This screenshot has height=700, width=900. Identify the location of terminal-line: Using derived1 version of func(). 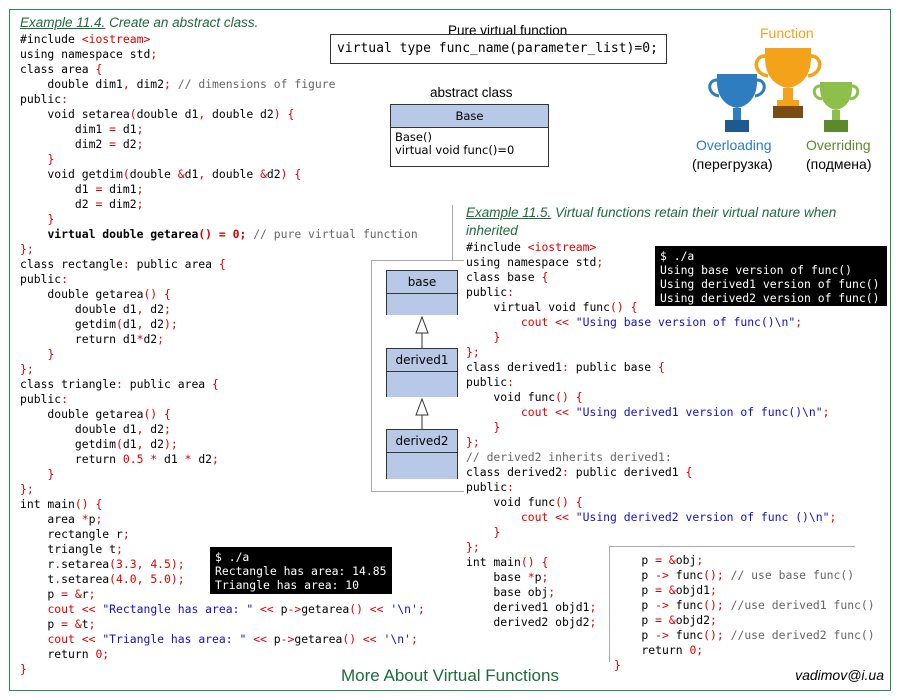
(770, 284).